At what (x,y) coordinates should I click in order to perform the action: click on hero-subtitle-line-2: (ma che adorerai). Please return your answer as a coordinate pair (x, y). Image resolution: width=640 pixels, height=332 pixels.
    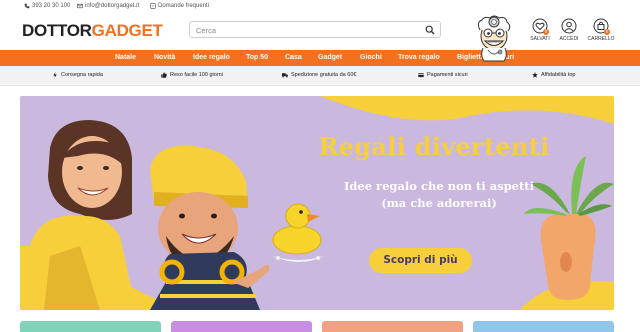
    Looking at the image, I should click on (439, 203).